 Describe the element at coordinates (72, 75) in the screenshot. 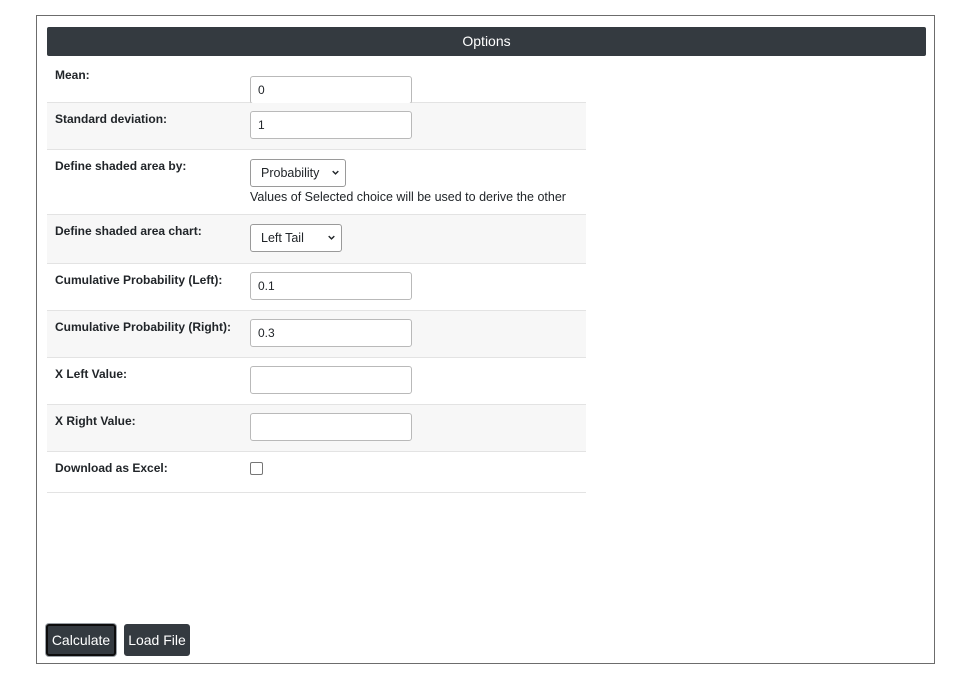

I see `mean-label: Mean:` at that location.